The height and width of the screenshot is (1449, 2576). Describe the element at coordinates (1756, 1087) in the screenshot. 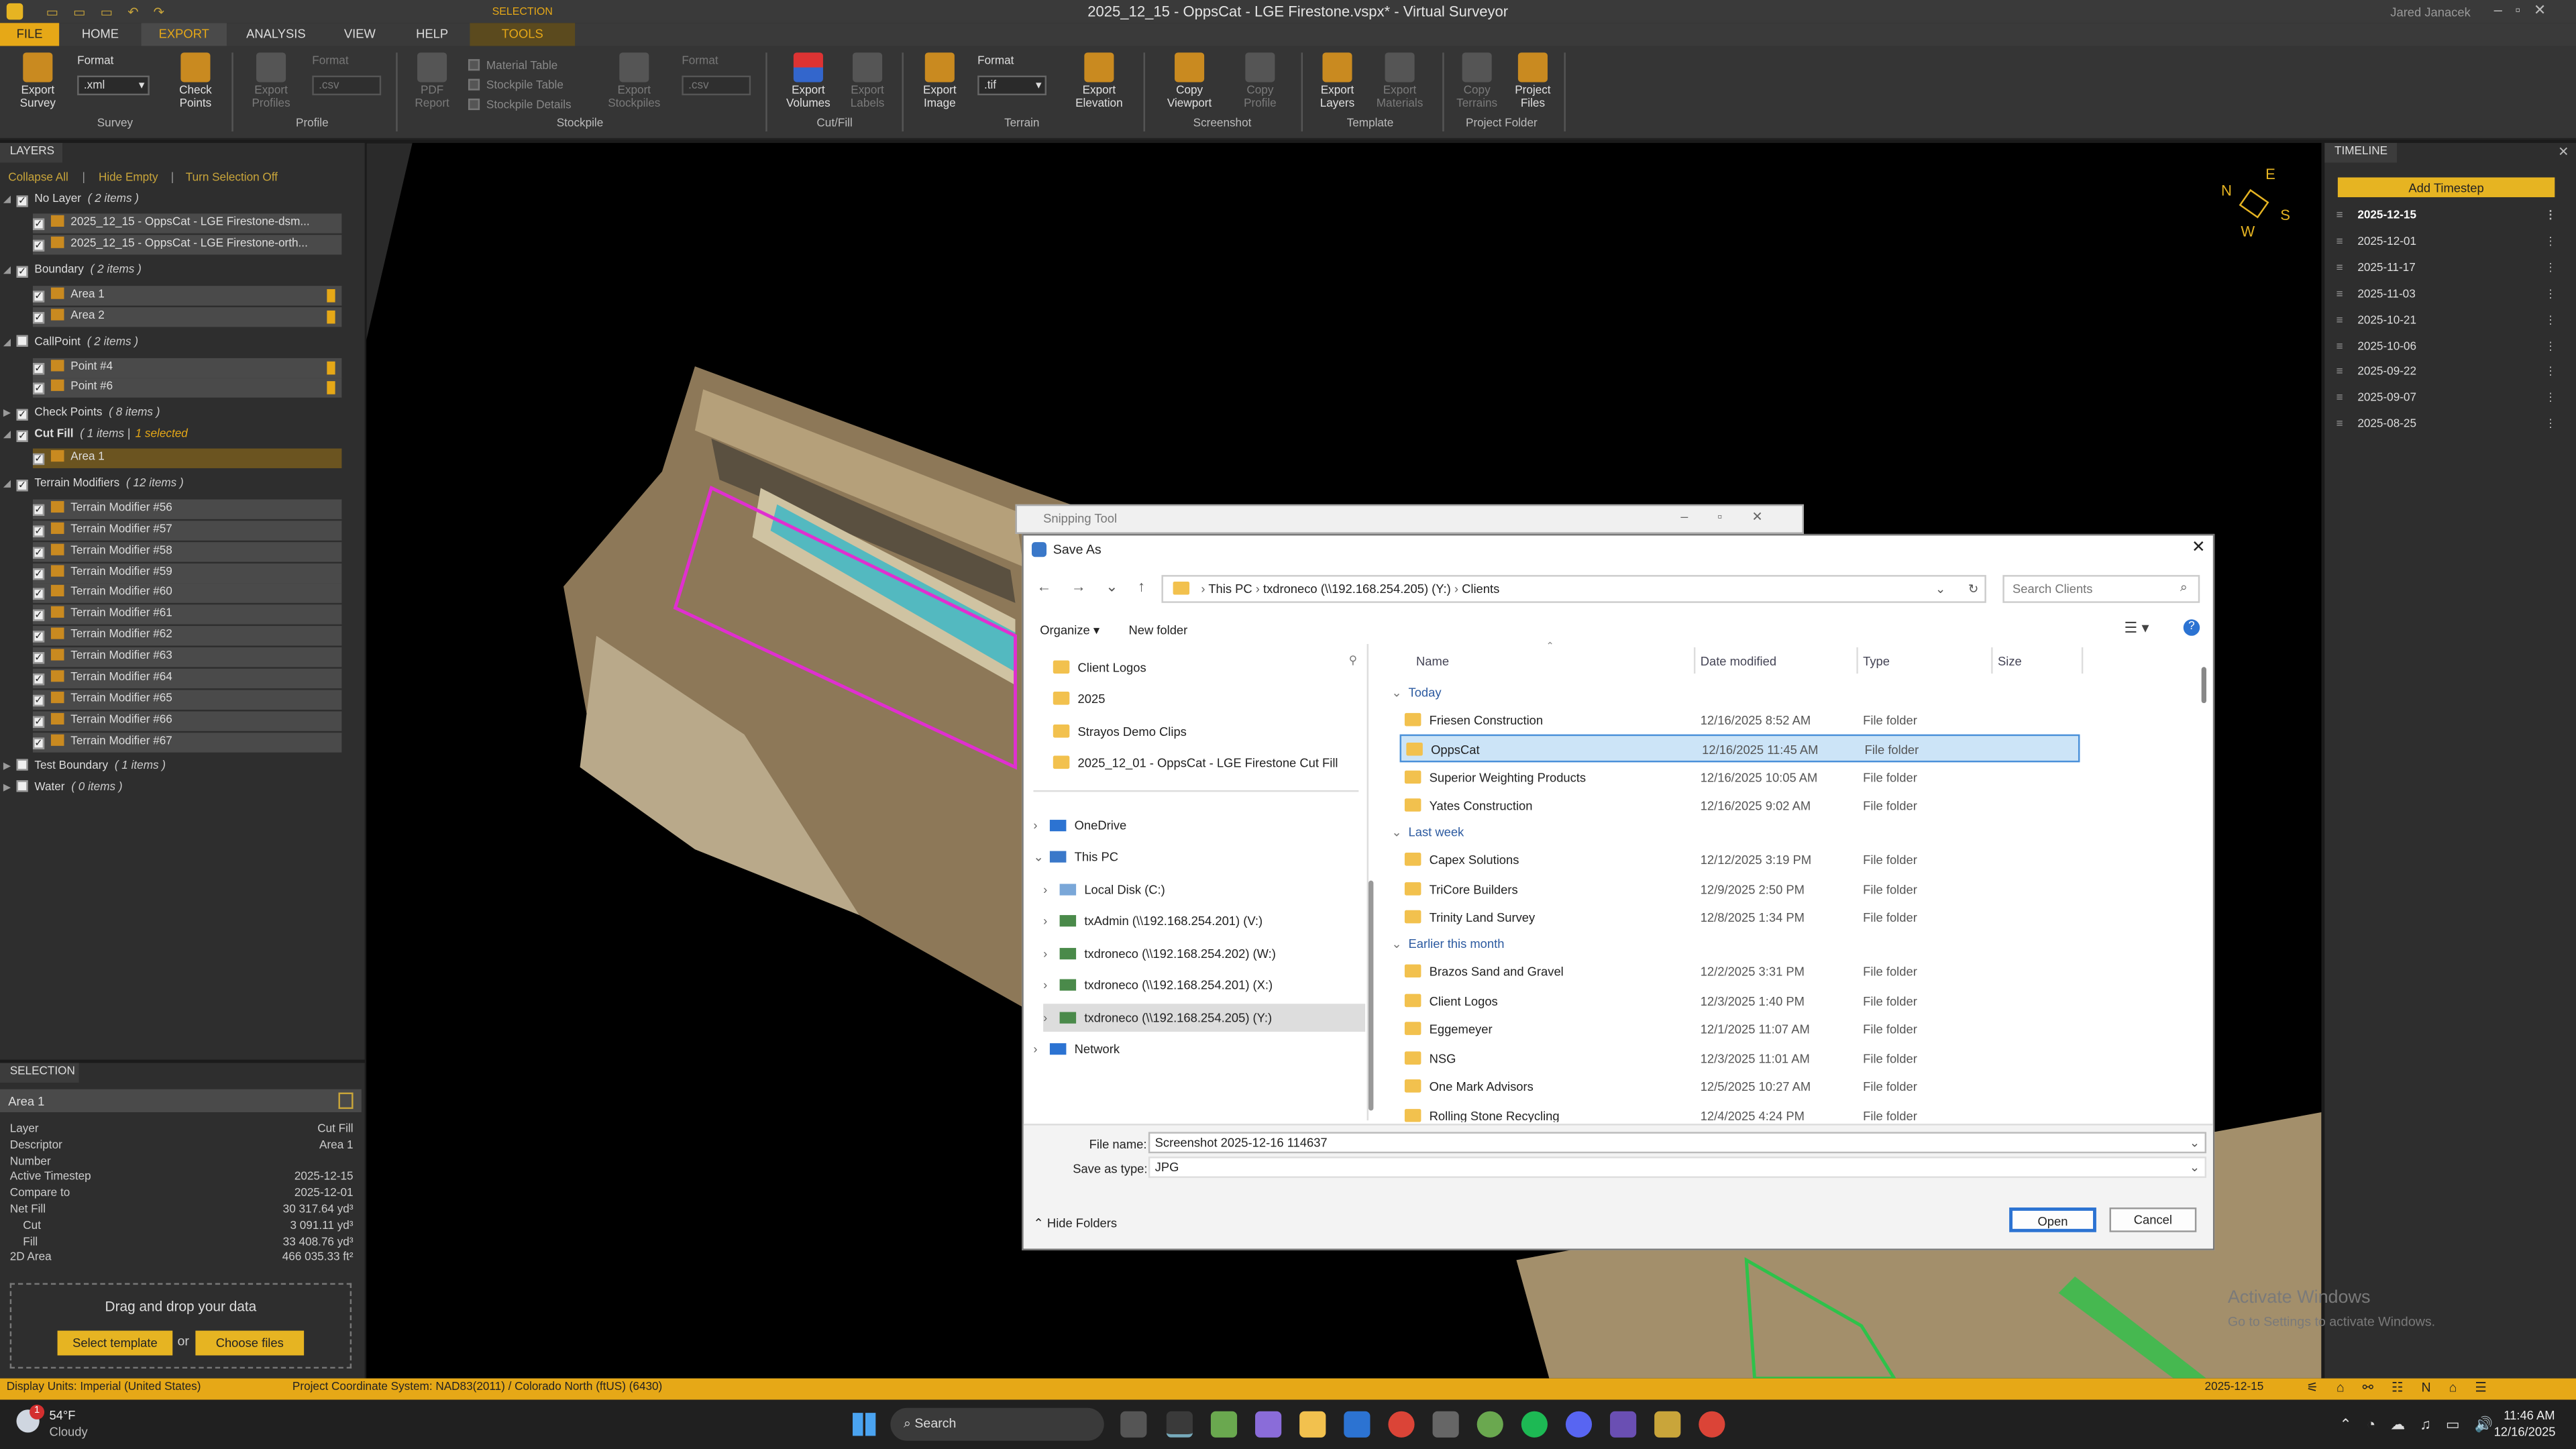

I see `folder-date: 12/5/2025 10:27 AM` at that location.